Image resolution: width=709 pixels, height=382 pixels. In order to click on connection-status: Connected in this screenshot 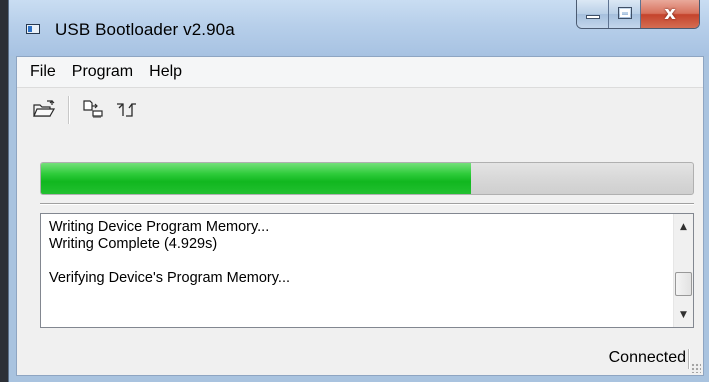, I will do `click(647, 357)`.